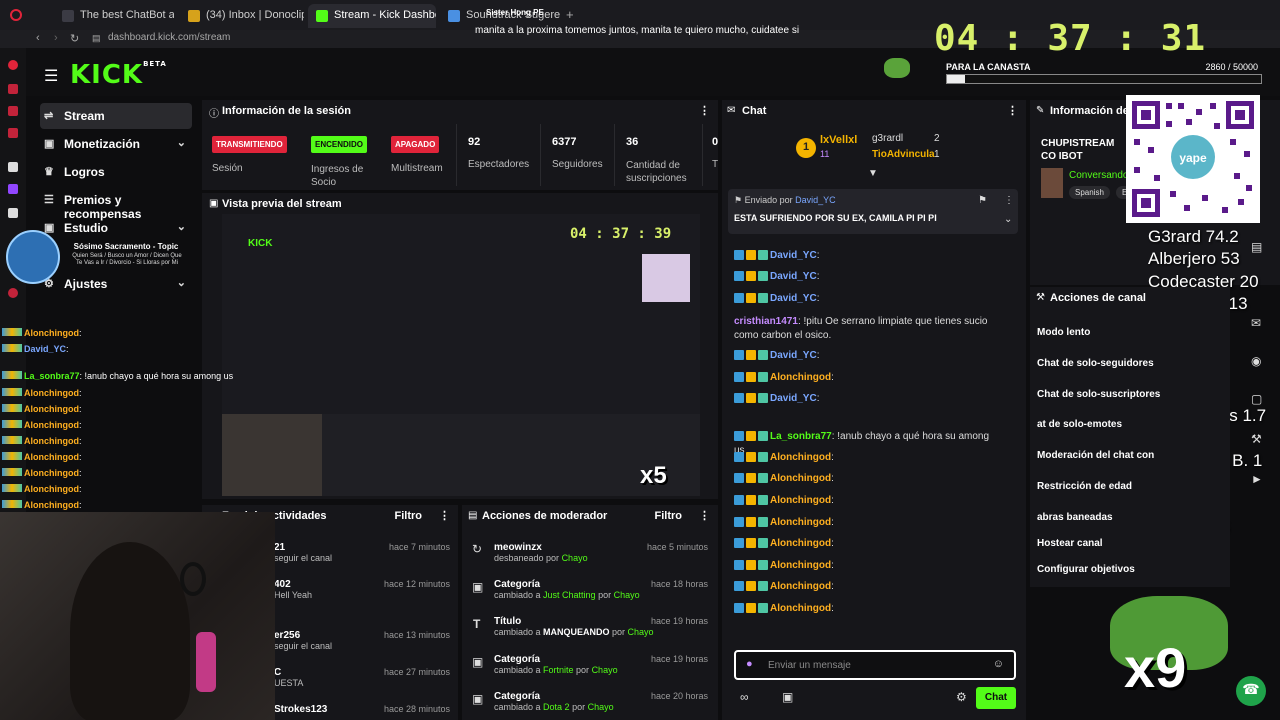 This screenshot has height=720, width=1280. I want to click on sidebar-item-studio: ▣ Estudio ⌄, so click(116, 228).